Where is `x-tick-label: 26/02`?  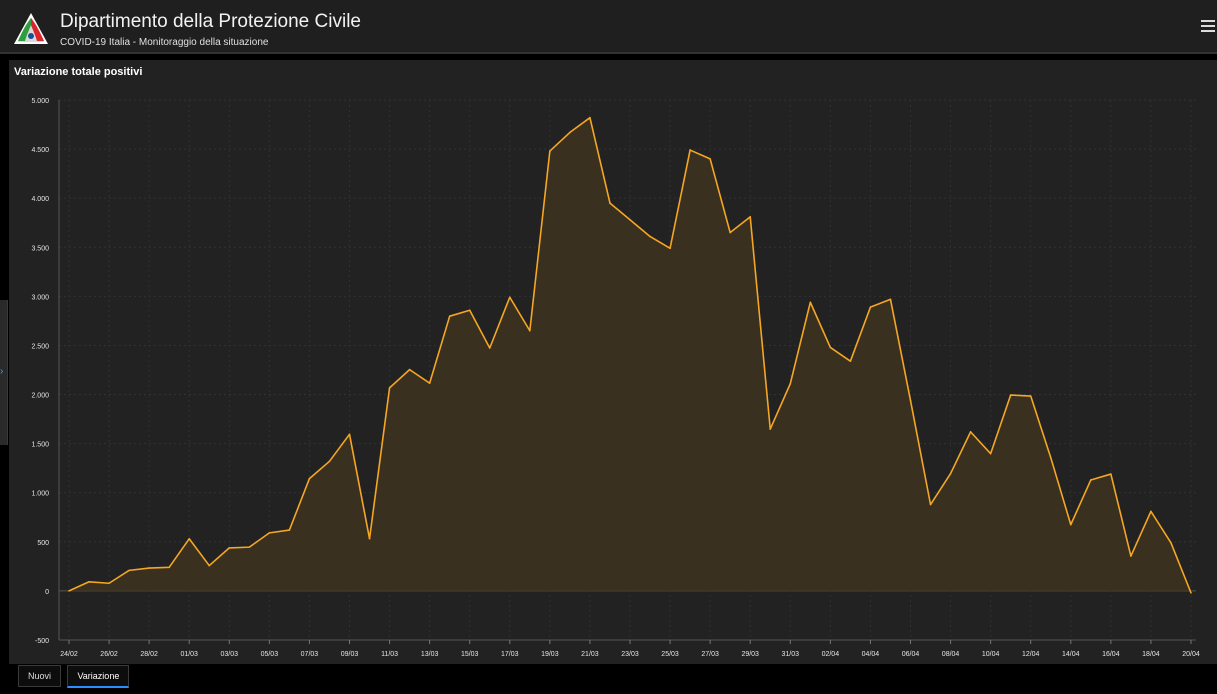 x-tick-label: 26/02 is located at coordinates (109, 654).